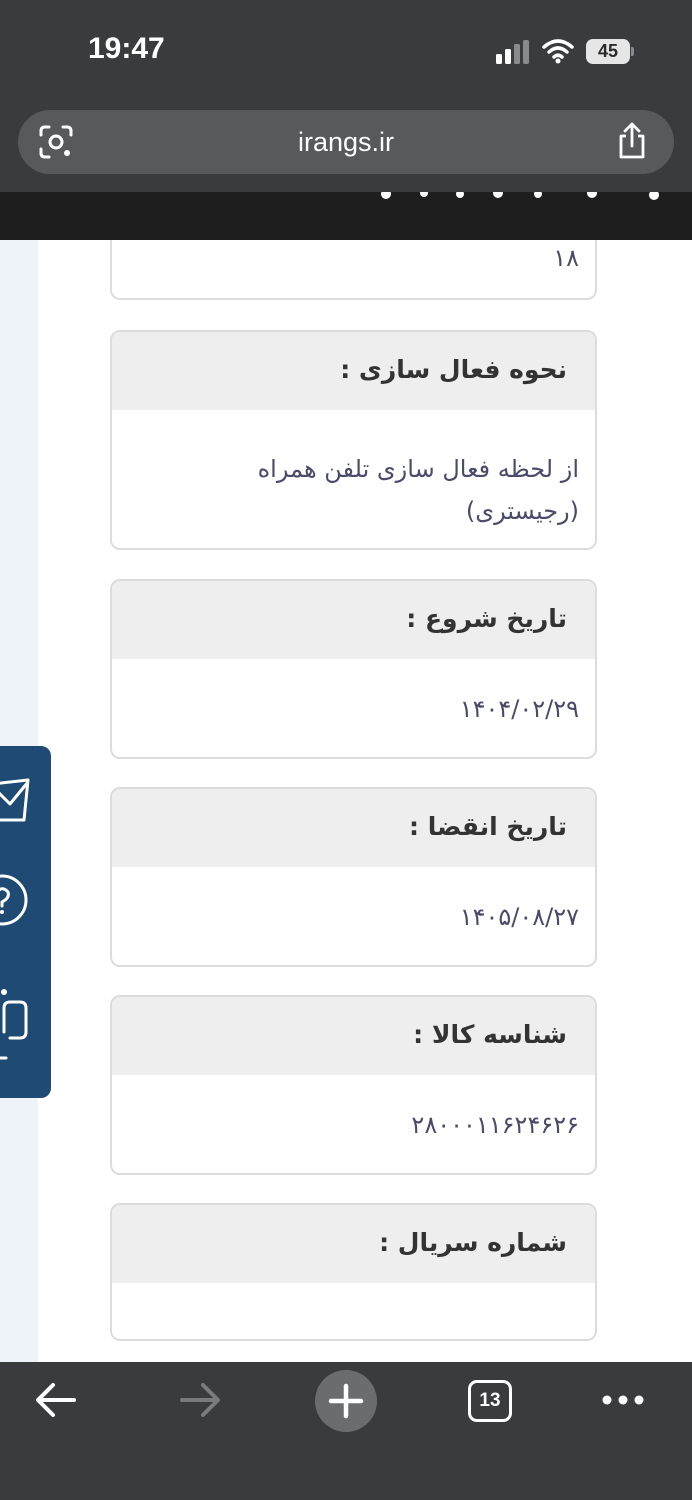  I want to click on tabs-icon: 13, so click(490, 1401).